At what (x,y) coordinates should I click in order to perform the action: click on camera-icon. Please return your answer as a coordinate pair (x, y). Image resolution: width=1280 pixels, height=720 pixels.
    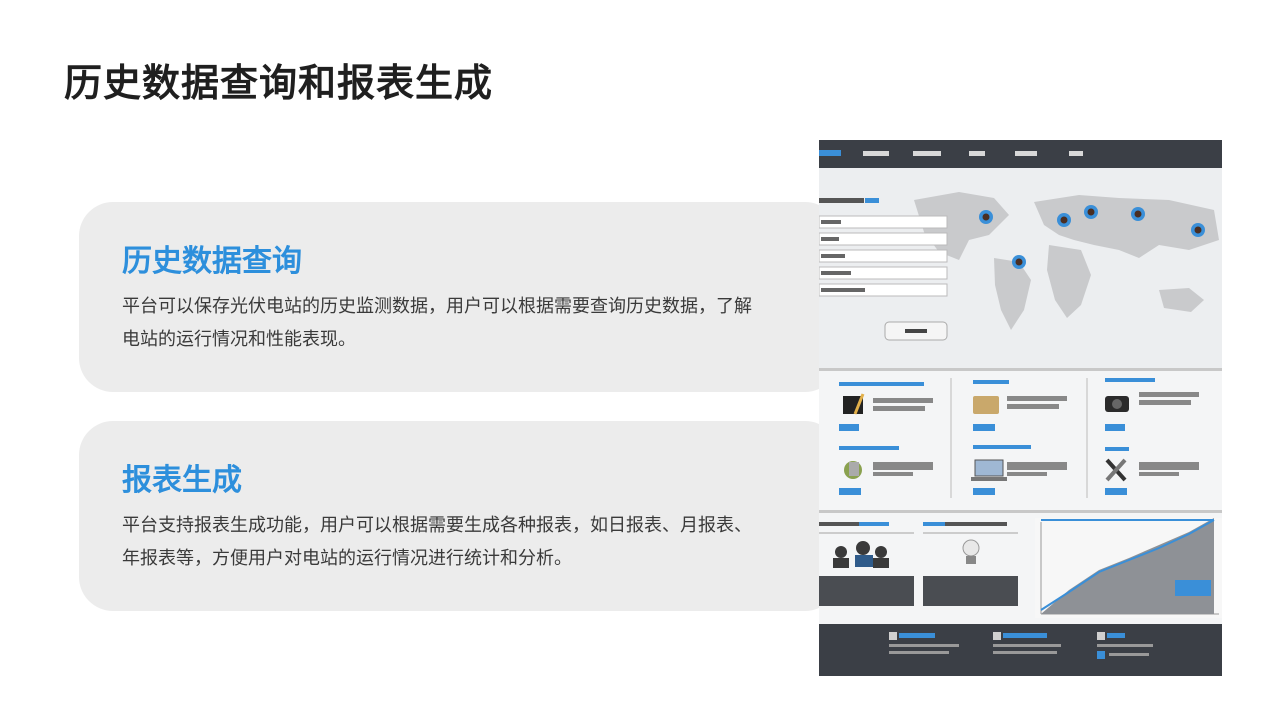
    Looking at the image, I should click on (1117, 404).